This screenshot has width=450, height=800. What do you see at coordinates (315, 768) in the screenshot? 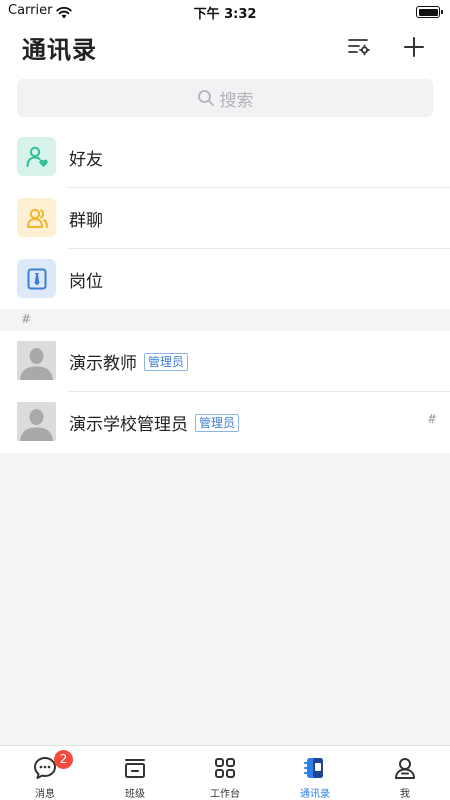
I see `contacts-icon` at bounding box center [315, 768].